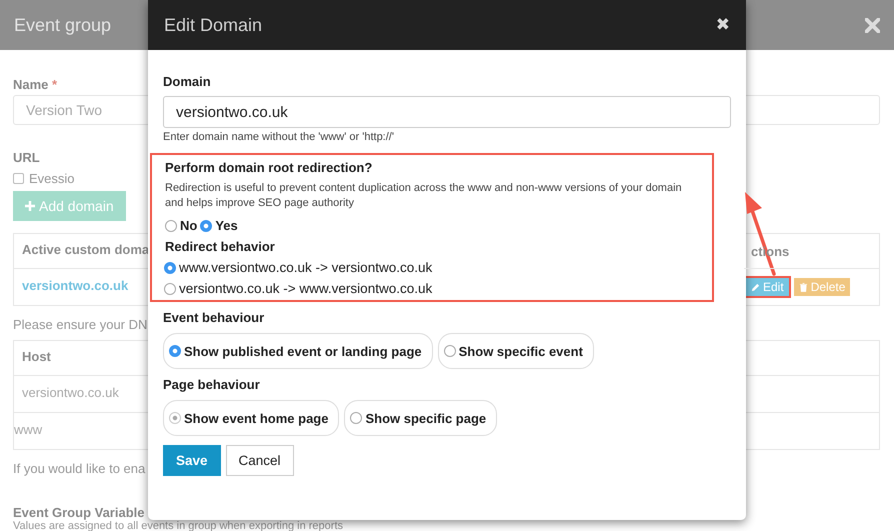 This screenshot has width=894, height=531. What do you see at coordinates (723, 25) in the screenshot?
I see `close-button: ✖` at bounding box center [723, 25].